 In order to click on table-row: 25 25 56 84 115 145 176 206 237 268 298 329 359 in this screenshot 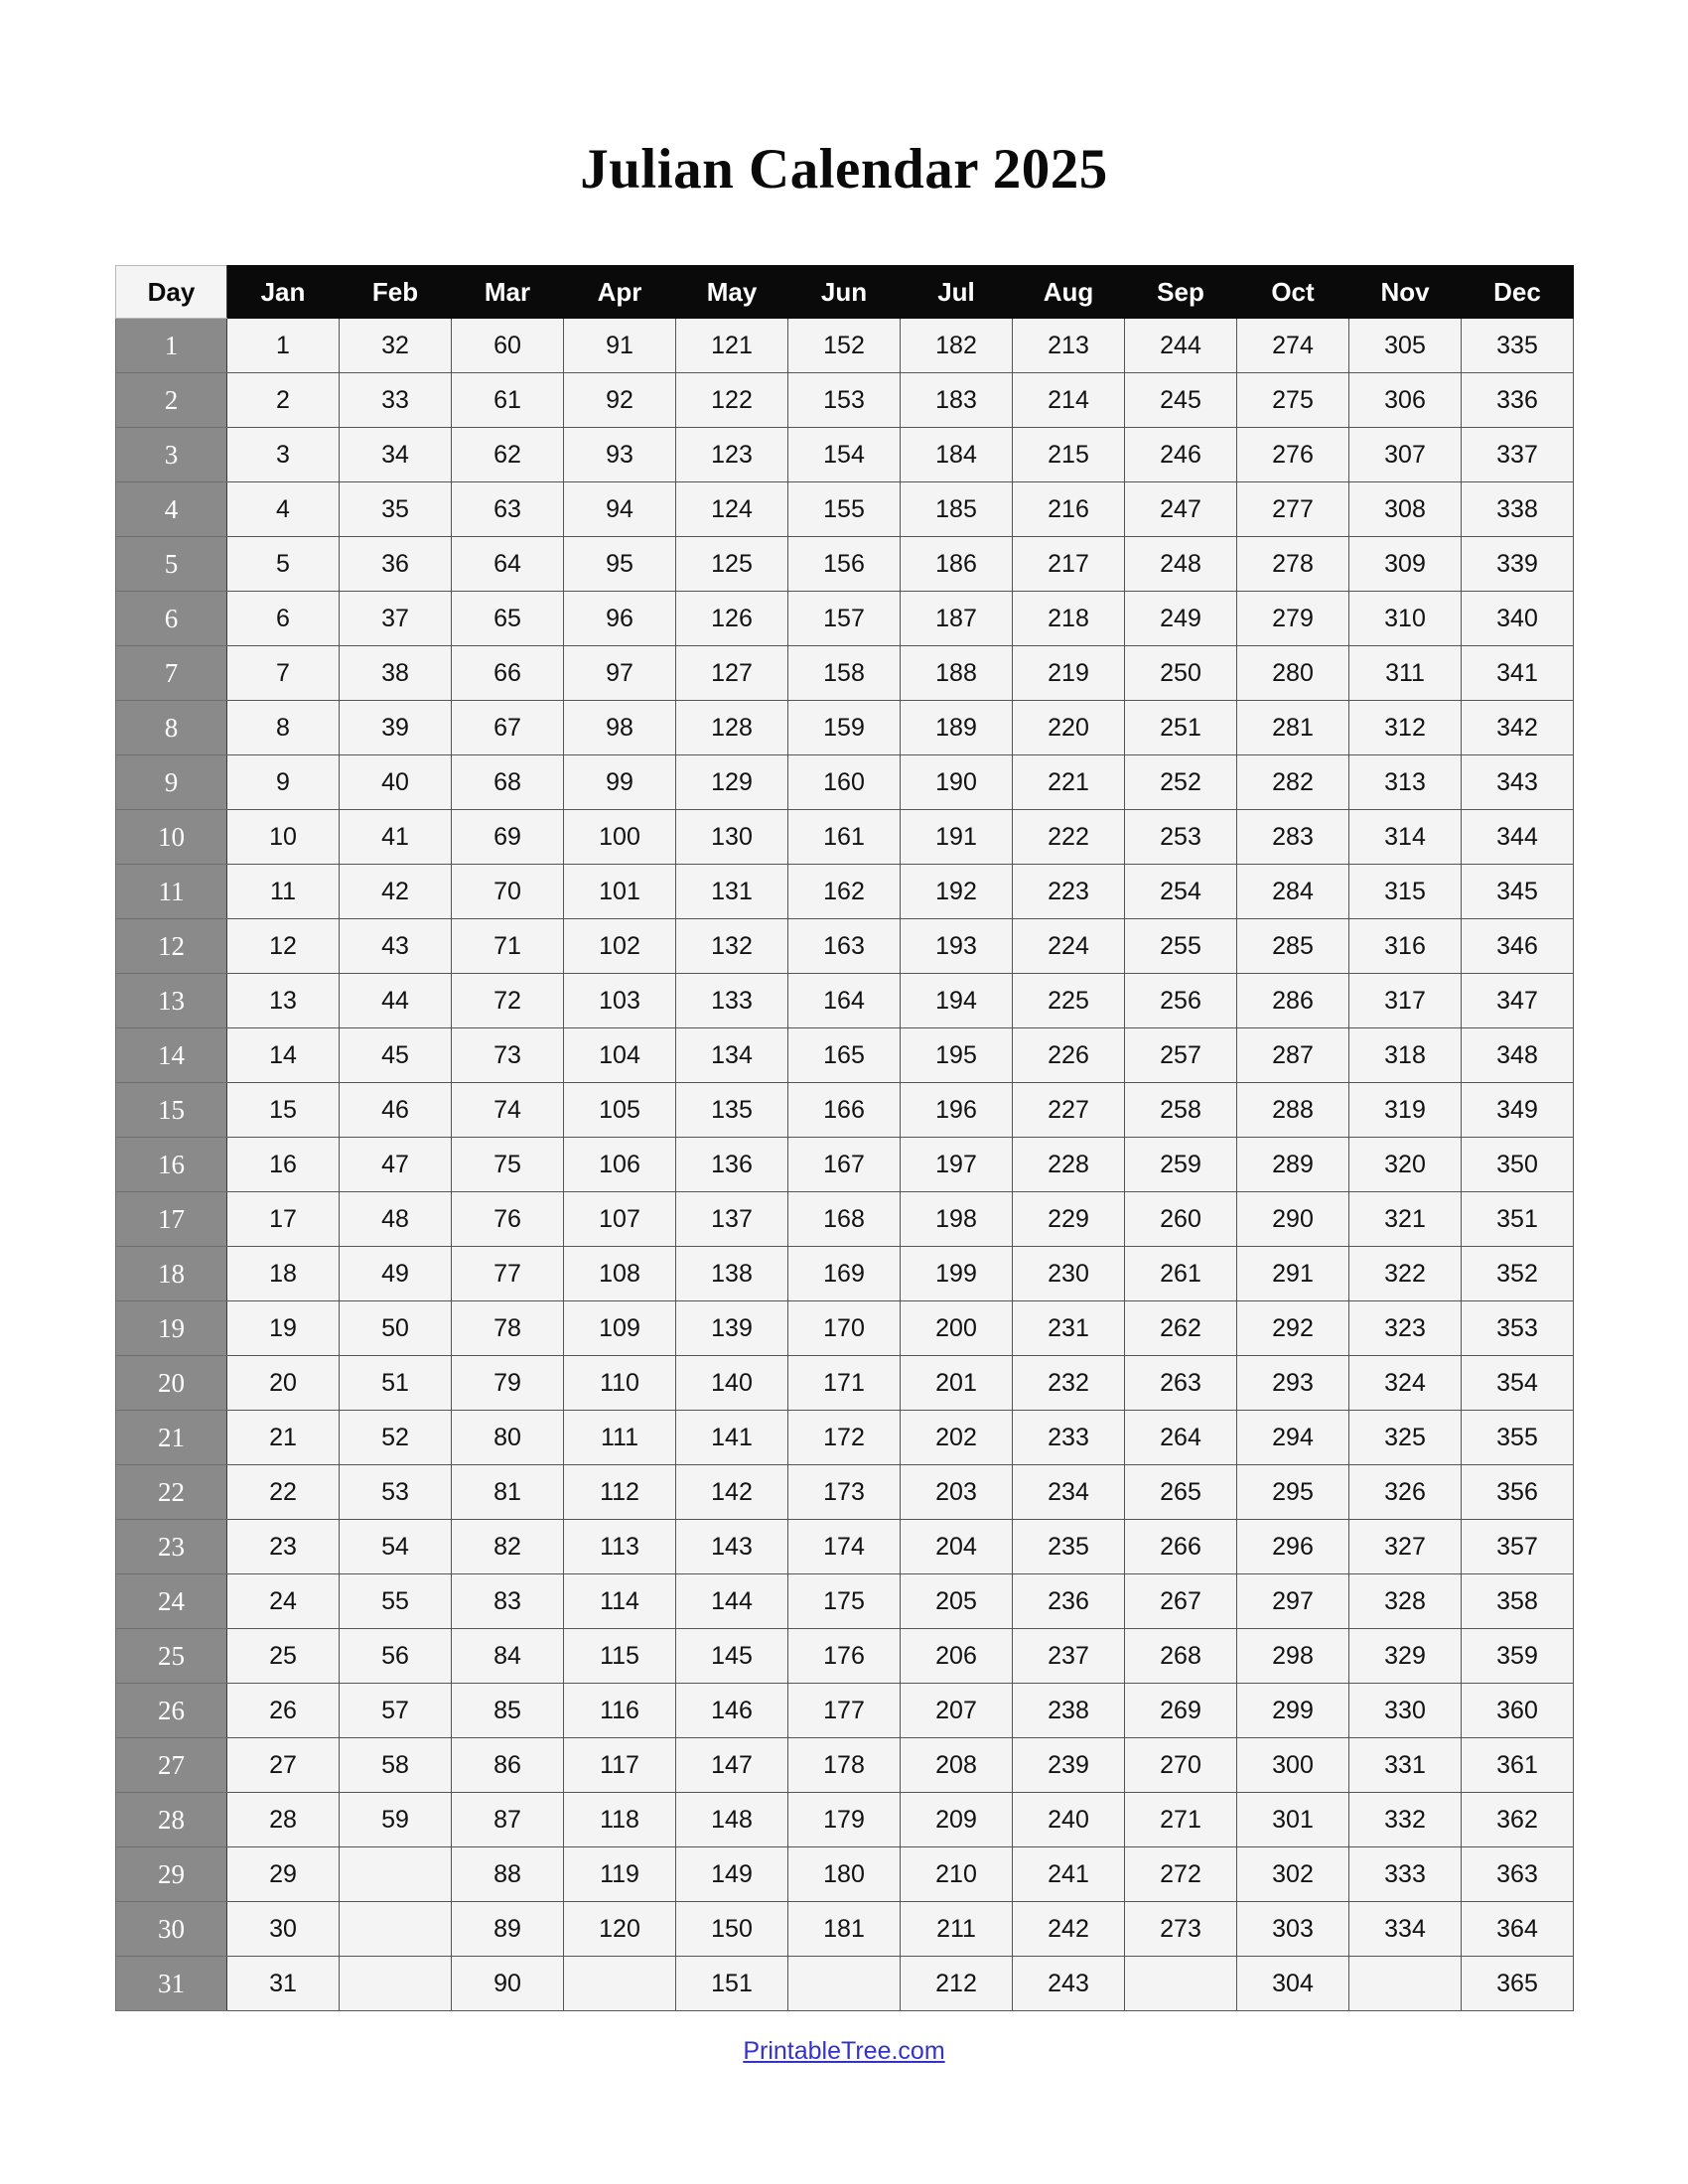, I will do `click(844, 1656)`.